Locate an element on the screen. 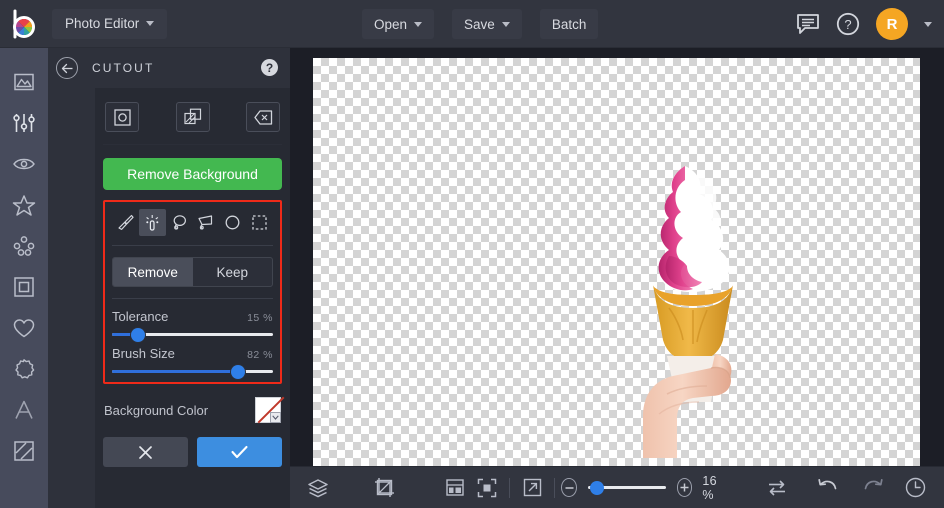 The height and width of the screenshot is (508, 944). swap-arrows-icon is located at coordinates (776, 487).